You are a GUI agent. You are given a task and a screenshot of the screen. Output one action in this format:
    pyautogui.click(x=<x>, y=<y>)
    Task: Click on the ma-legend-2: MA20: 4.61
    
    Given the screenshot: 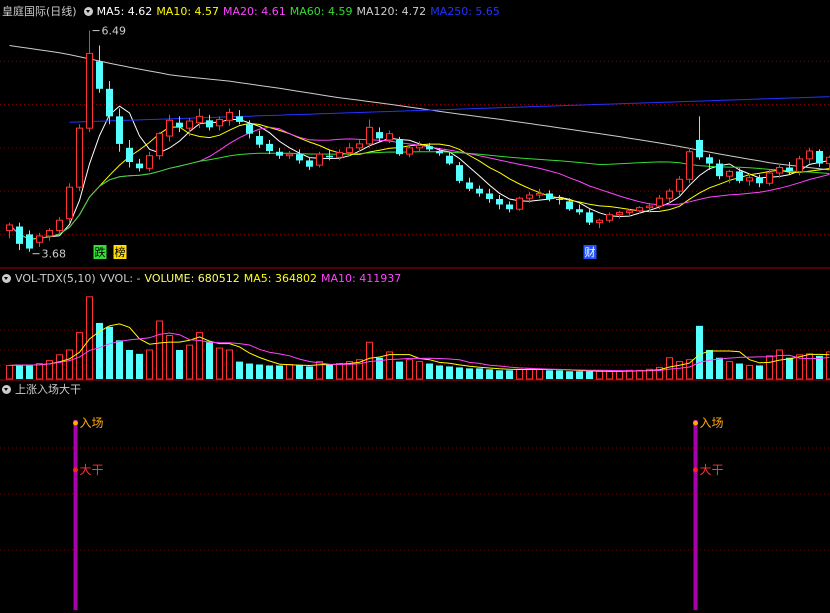 What is the action you would take?
    pyautogui.click(x=254, y=11)
    